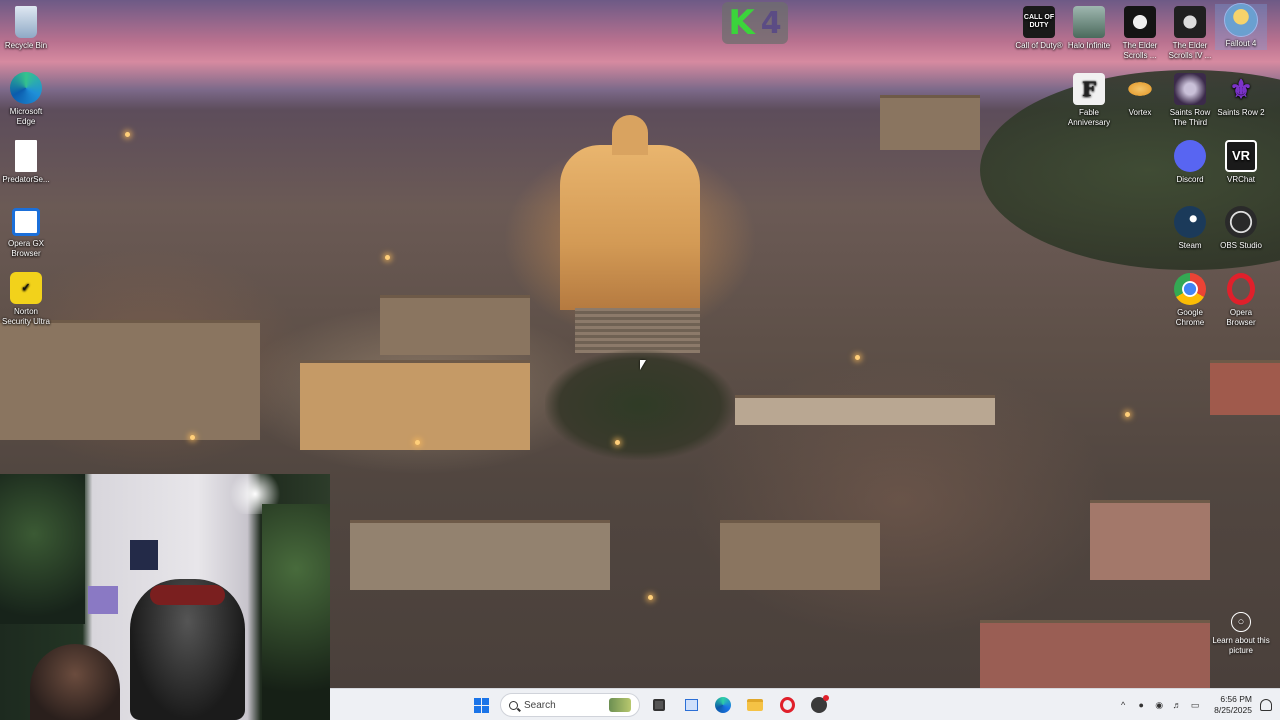 This screenshot has width=1280, height=720. Describe the element at coordinates (1190, 89) in the screenshot. I see `saints-row-the-third-icon` at that location.